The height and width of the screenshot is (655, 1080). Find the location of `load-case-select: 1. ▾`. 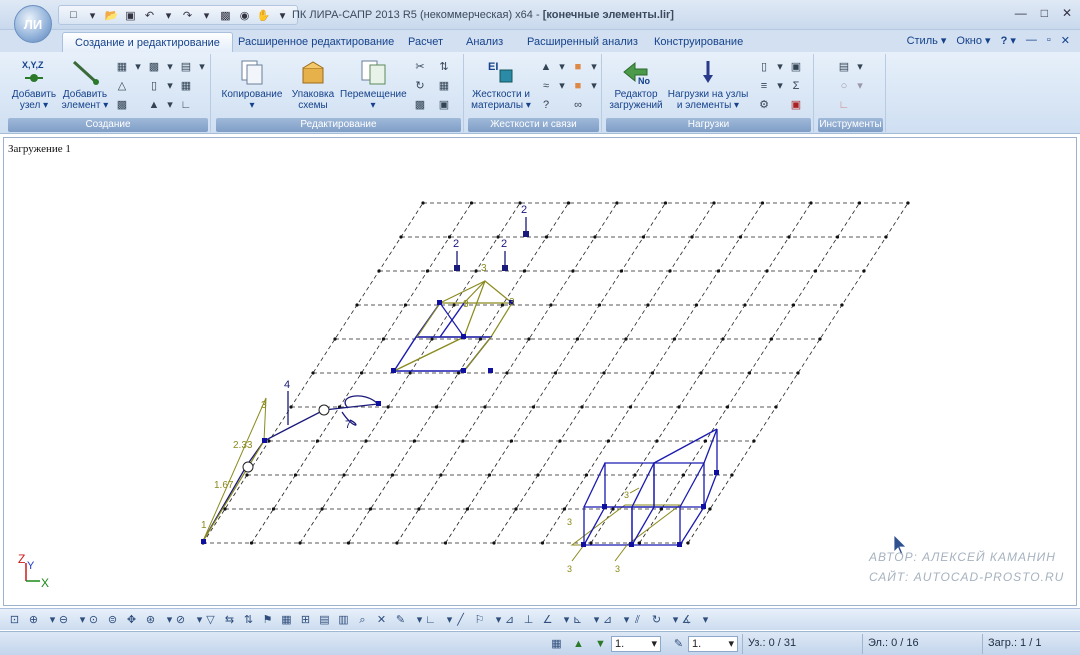

load-case-select: 1. ▾ is located at coordinates (636, 644).